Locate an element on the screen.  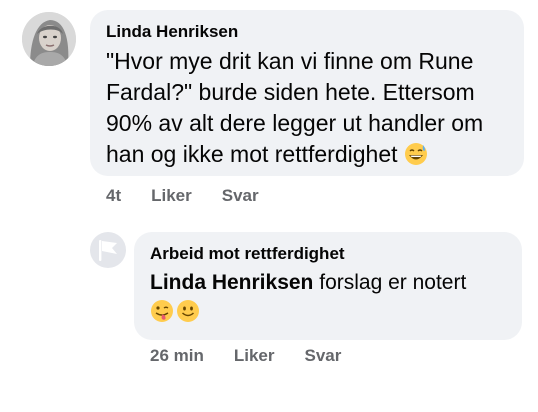
grinning-sweat-emoji-icon is located at coordinates (416, 158).